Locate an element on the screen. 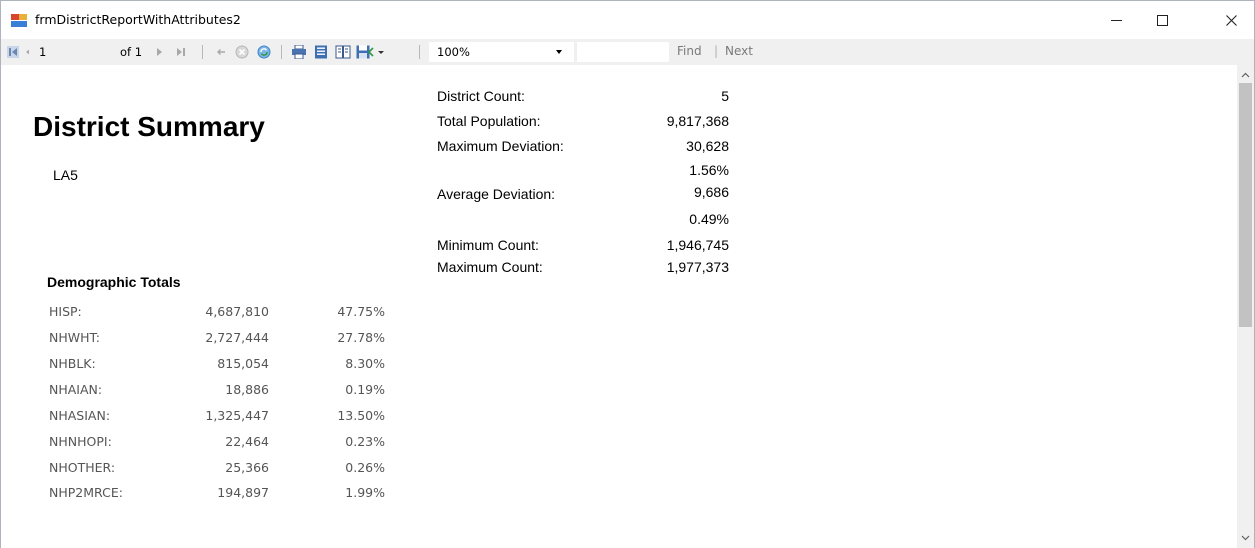  current-page-input: 1 is located at coordinates (67, 52).